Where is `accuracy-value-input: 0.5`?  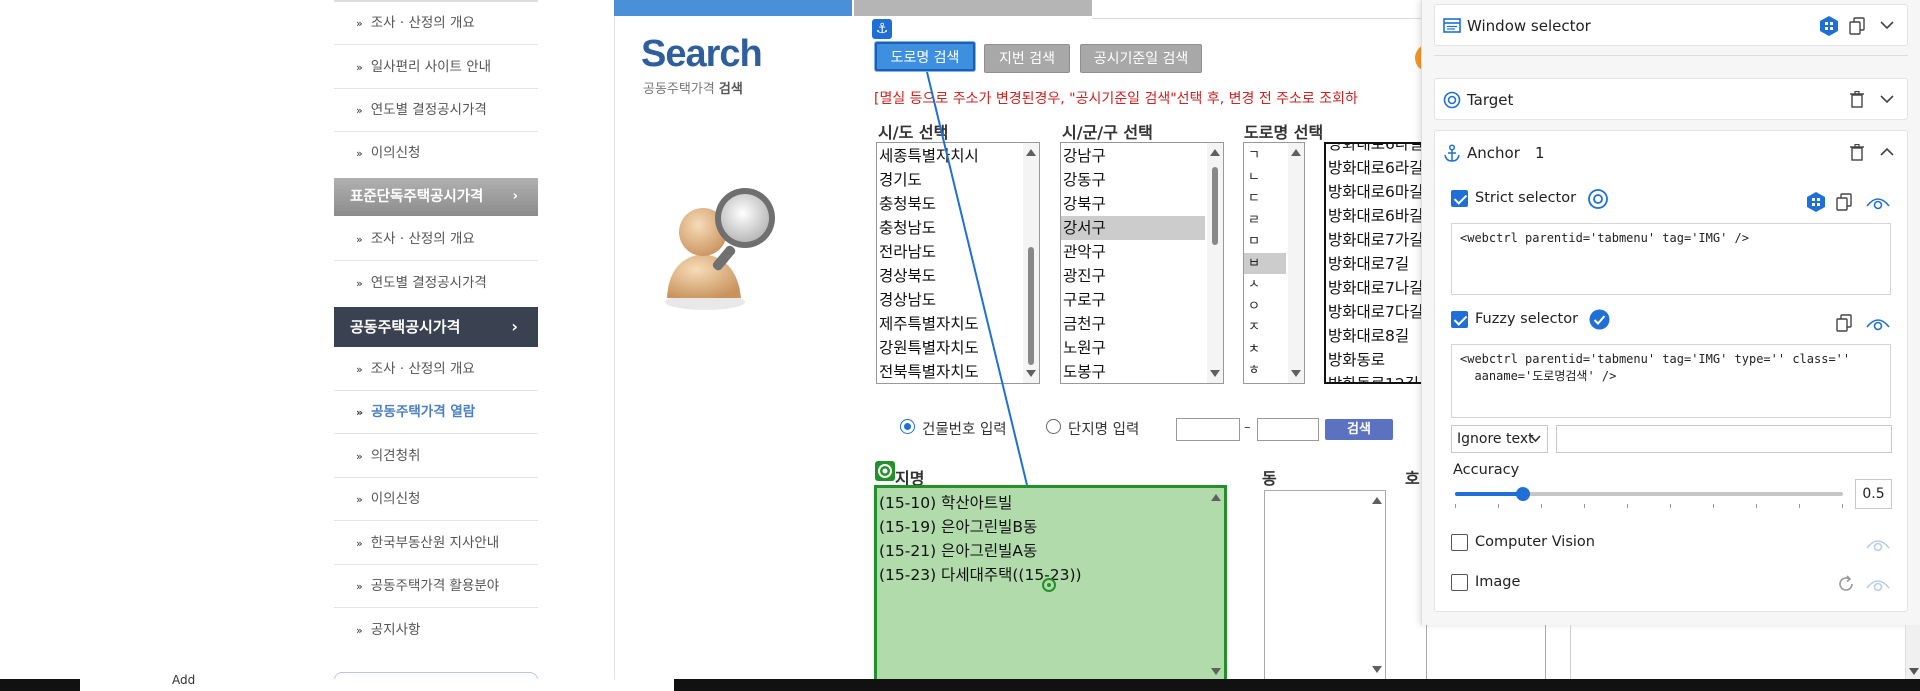 accuracy-value-input: 0.5 is located at coordinates (1873, 494).